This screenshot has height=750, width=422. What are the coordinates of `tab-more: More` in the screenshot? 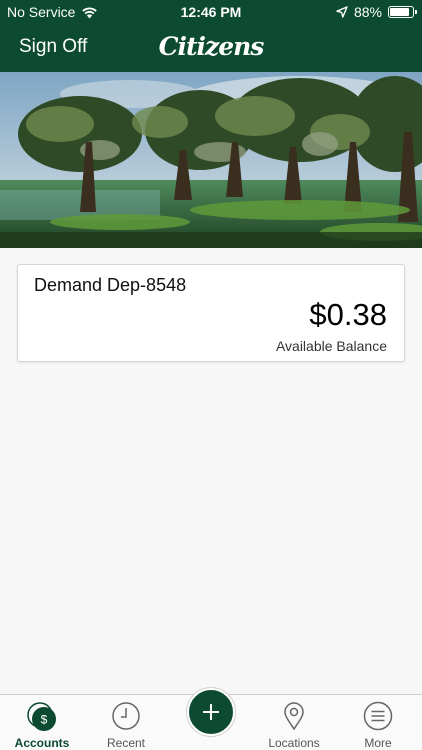 It's located at (378, 722).